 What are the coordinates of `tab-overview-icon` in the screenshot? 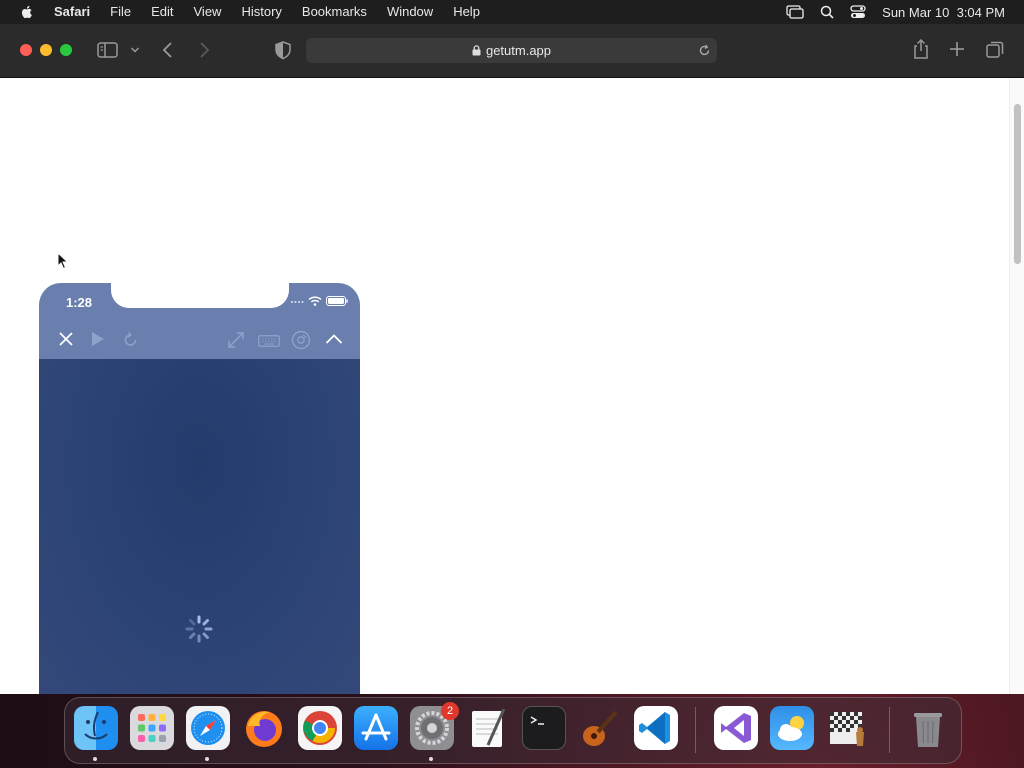 It's located at (995, 50).